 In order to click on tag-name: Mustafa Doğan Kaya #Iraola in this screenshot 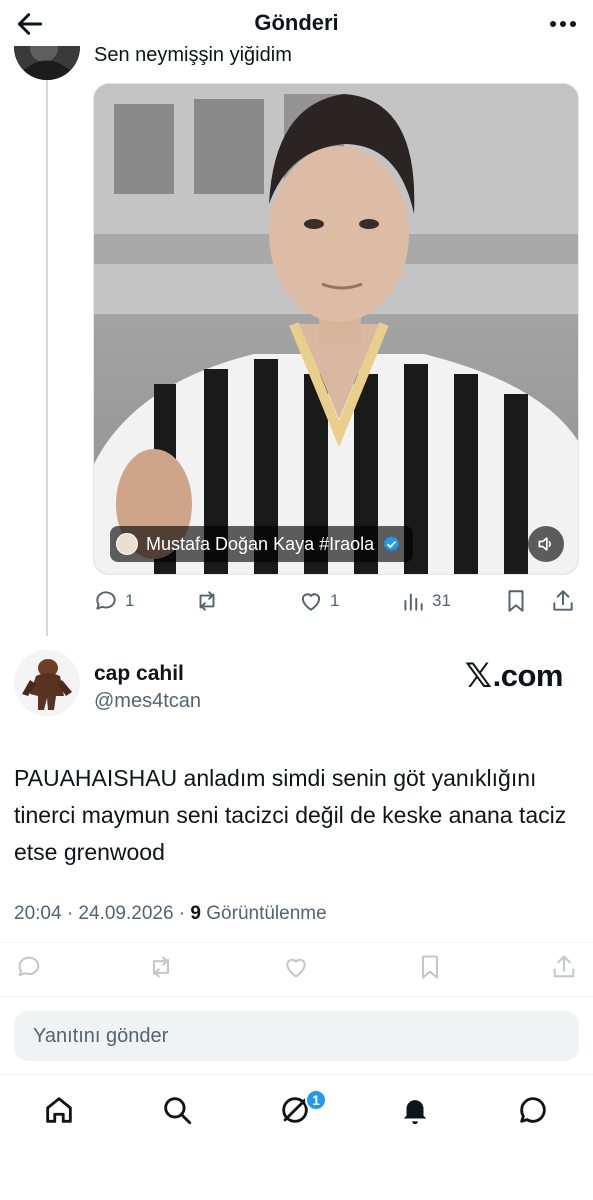, I will do `click(260, 543)`.